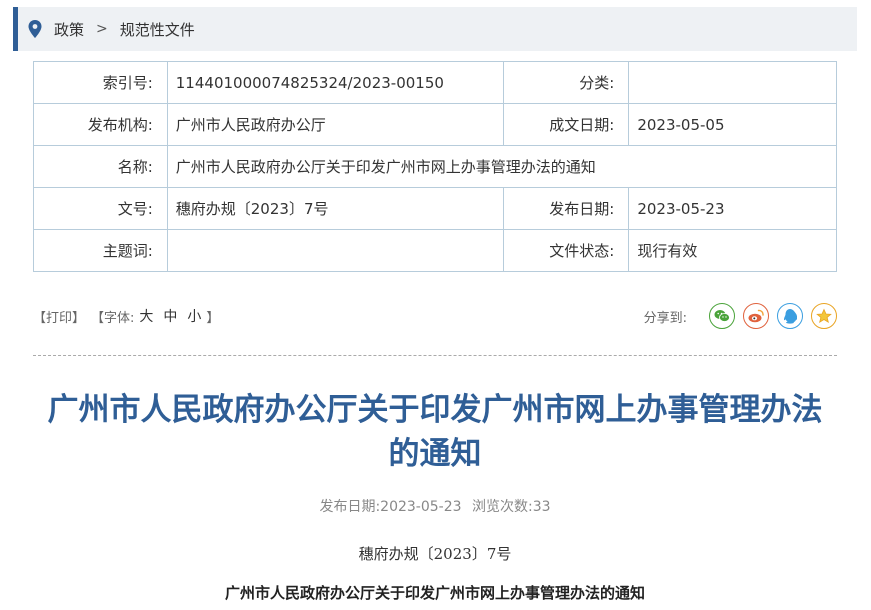  I want to click on table-row: 发布机构: 广州市人民政府办公厅 成文日期: 2023-05-05, so click(435, 124).